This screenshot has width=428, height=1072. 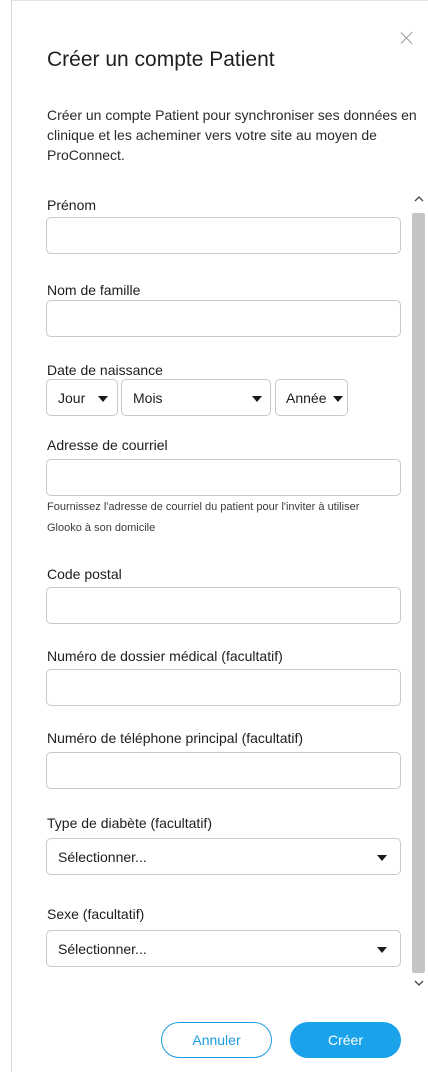 I want to click on birth-month-select: Mois, so click(x=196, y=397).